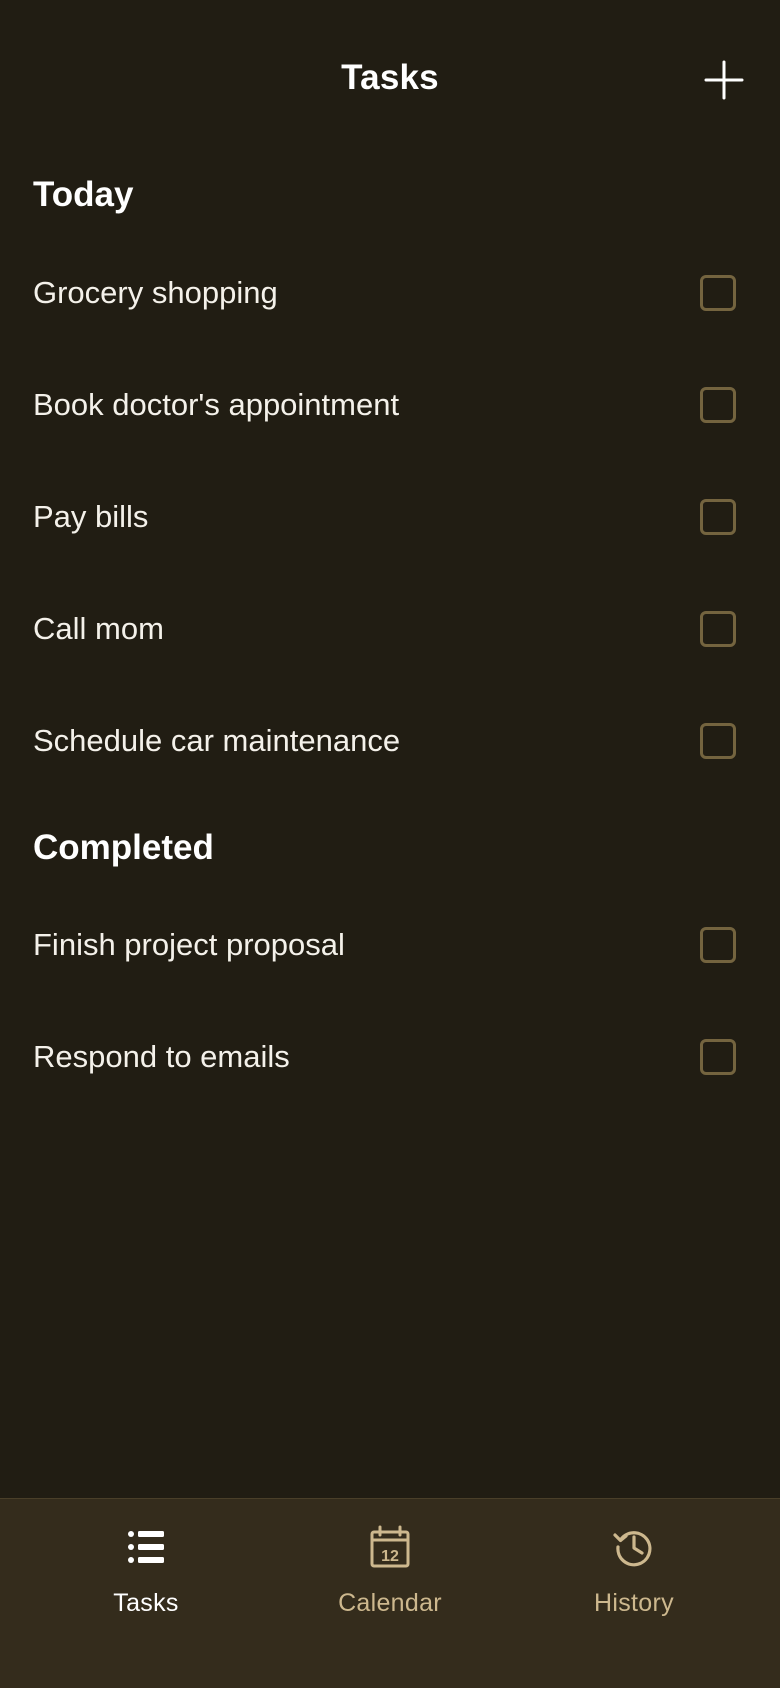 This screenshot has height=1688, width=780. What do you see at coordinates (146, 1603) in the screenshot?
I see `tab-label: Tasks` at bounding box center [146, 1603].